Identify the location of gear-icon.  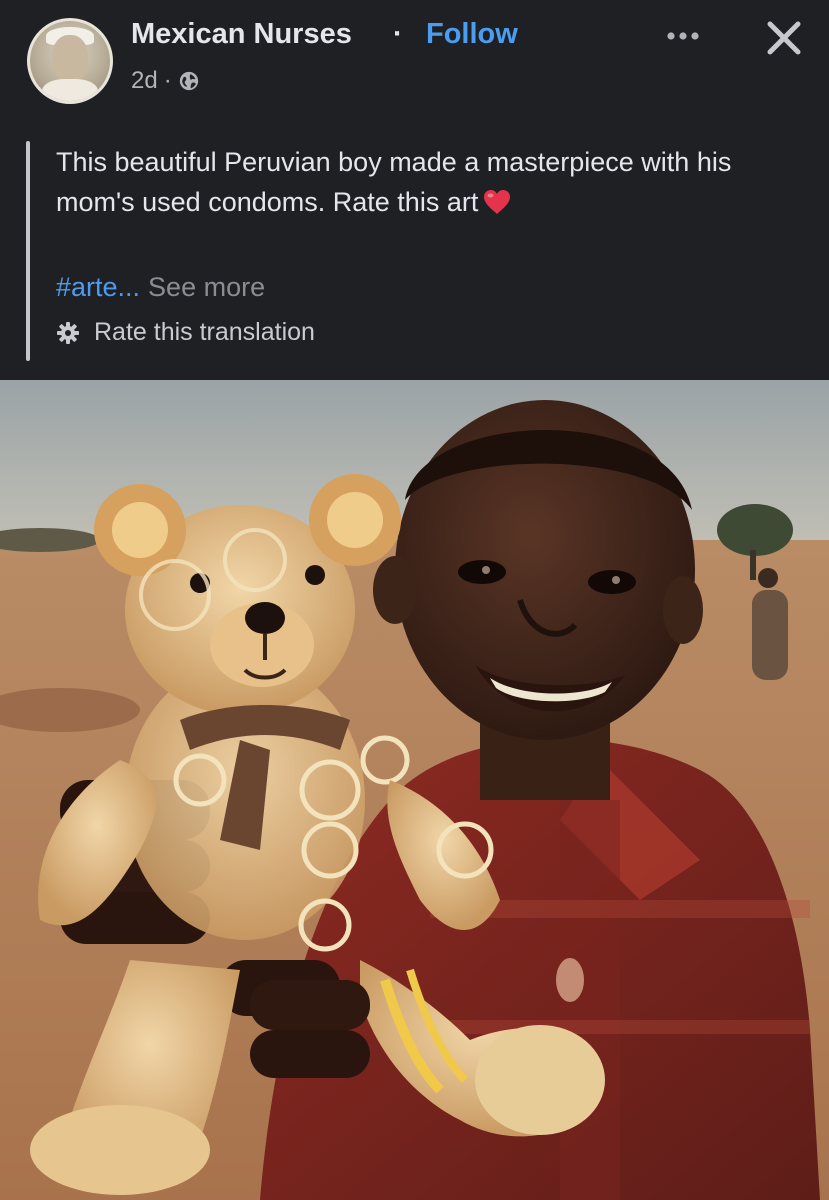
(68, 332).